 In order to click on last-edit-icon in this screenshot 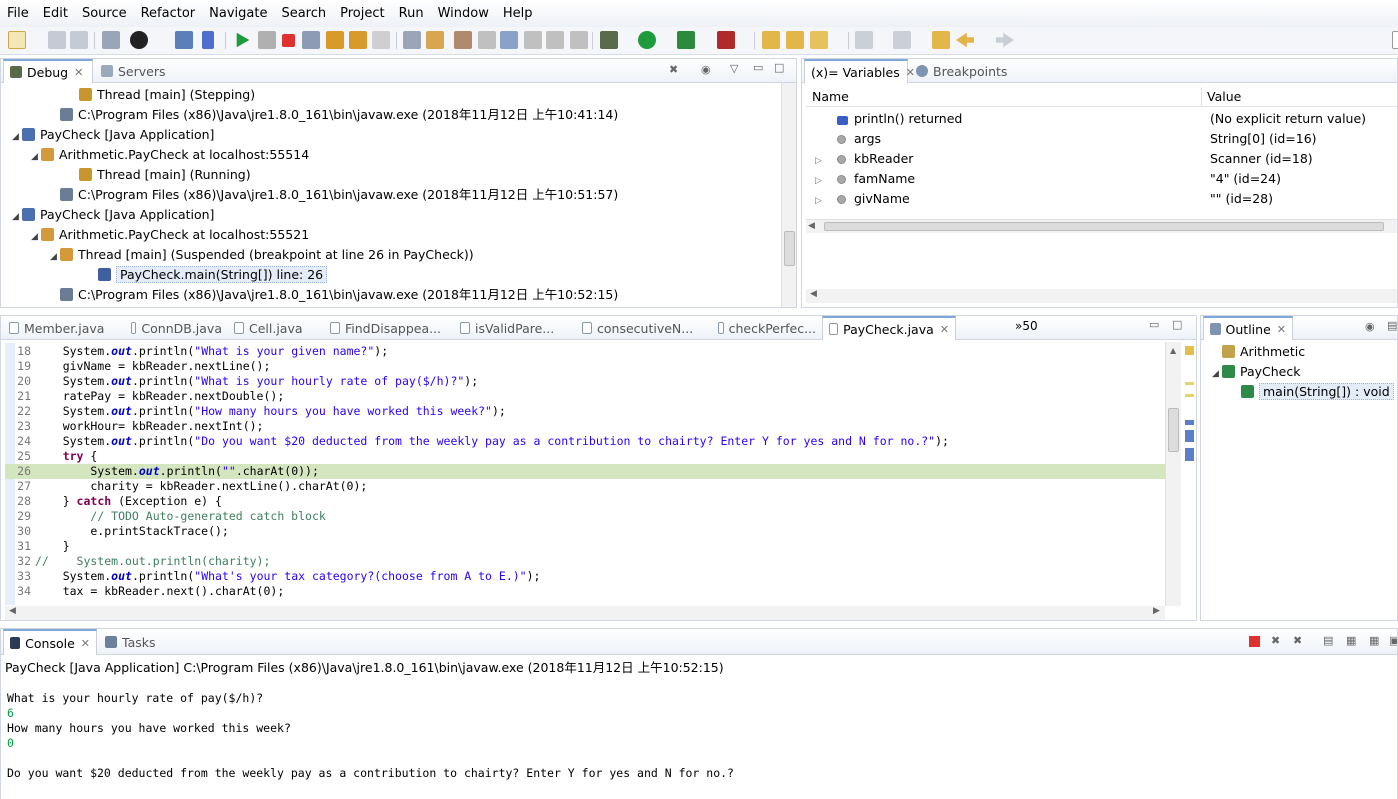, I will do `click(941, 40)`.